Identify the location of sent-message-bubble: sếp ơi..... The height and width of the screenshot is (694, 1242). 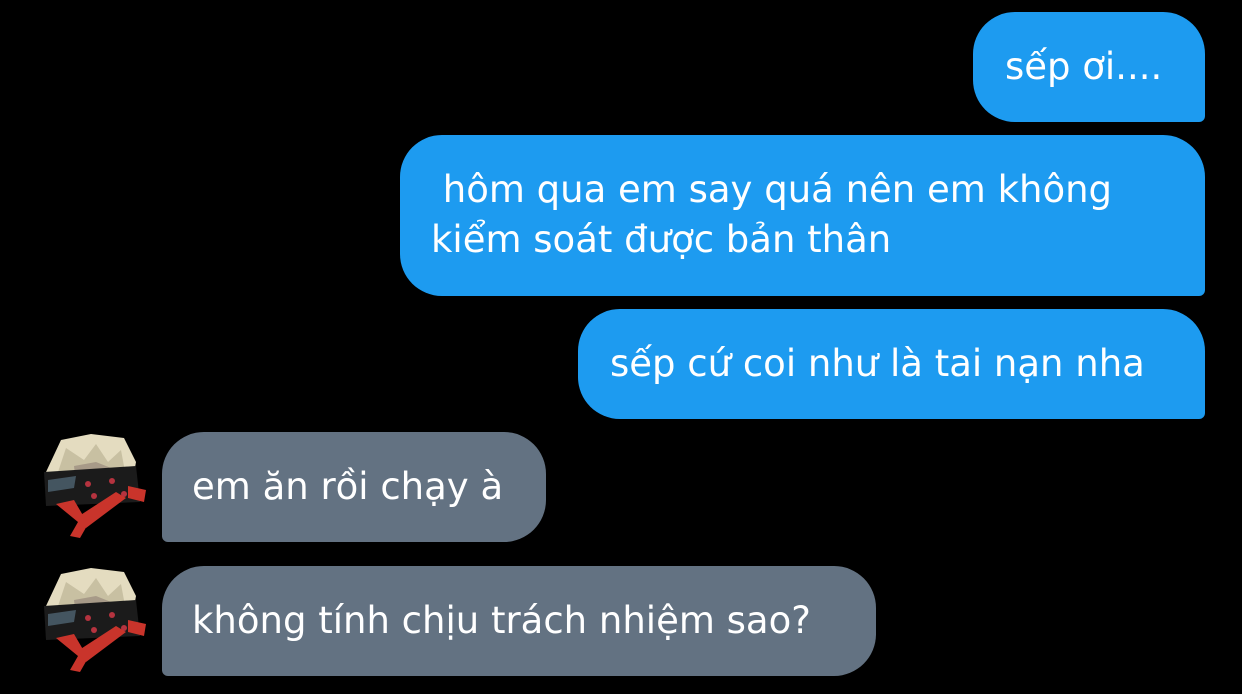
(1089, 67).